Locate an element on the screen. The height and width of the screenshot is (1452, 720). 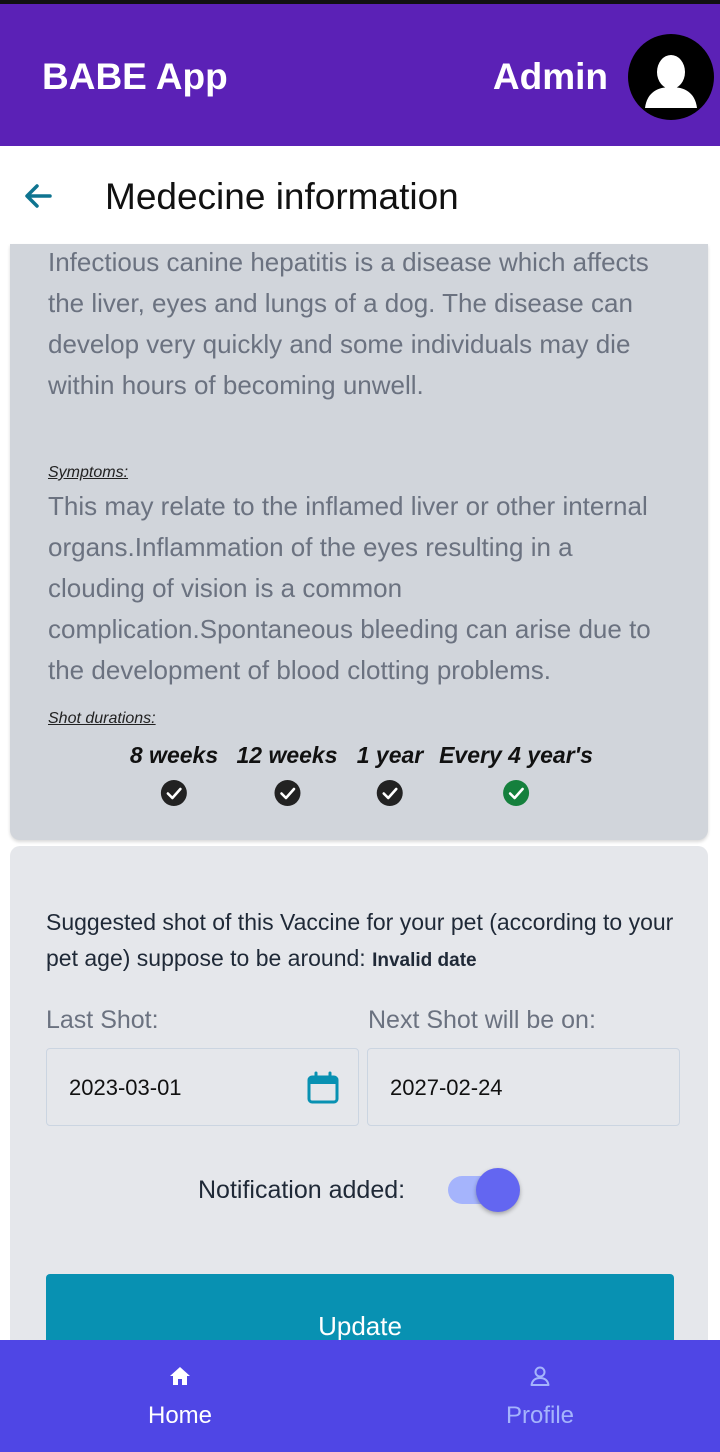
shot-durations-list: 8 weeks 12 weeks 1 year Every 4 year's is located at coordinates (359, 777).